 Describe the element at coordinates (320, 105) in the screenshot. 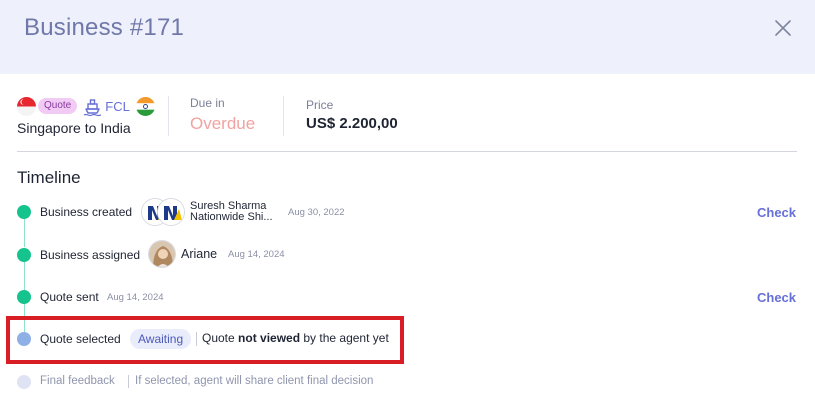

I see `price-label: Price` at that location.